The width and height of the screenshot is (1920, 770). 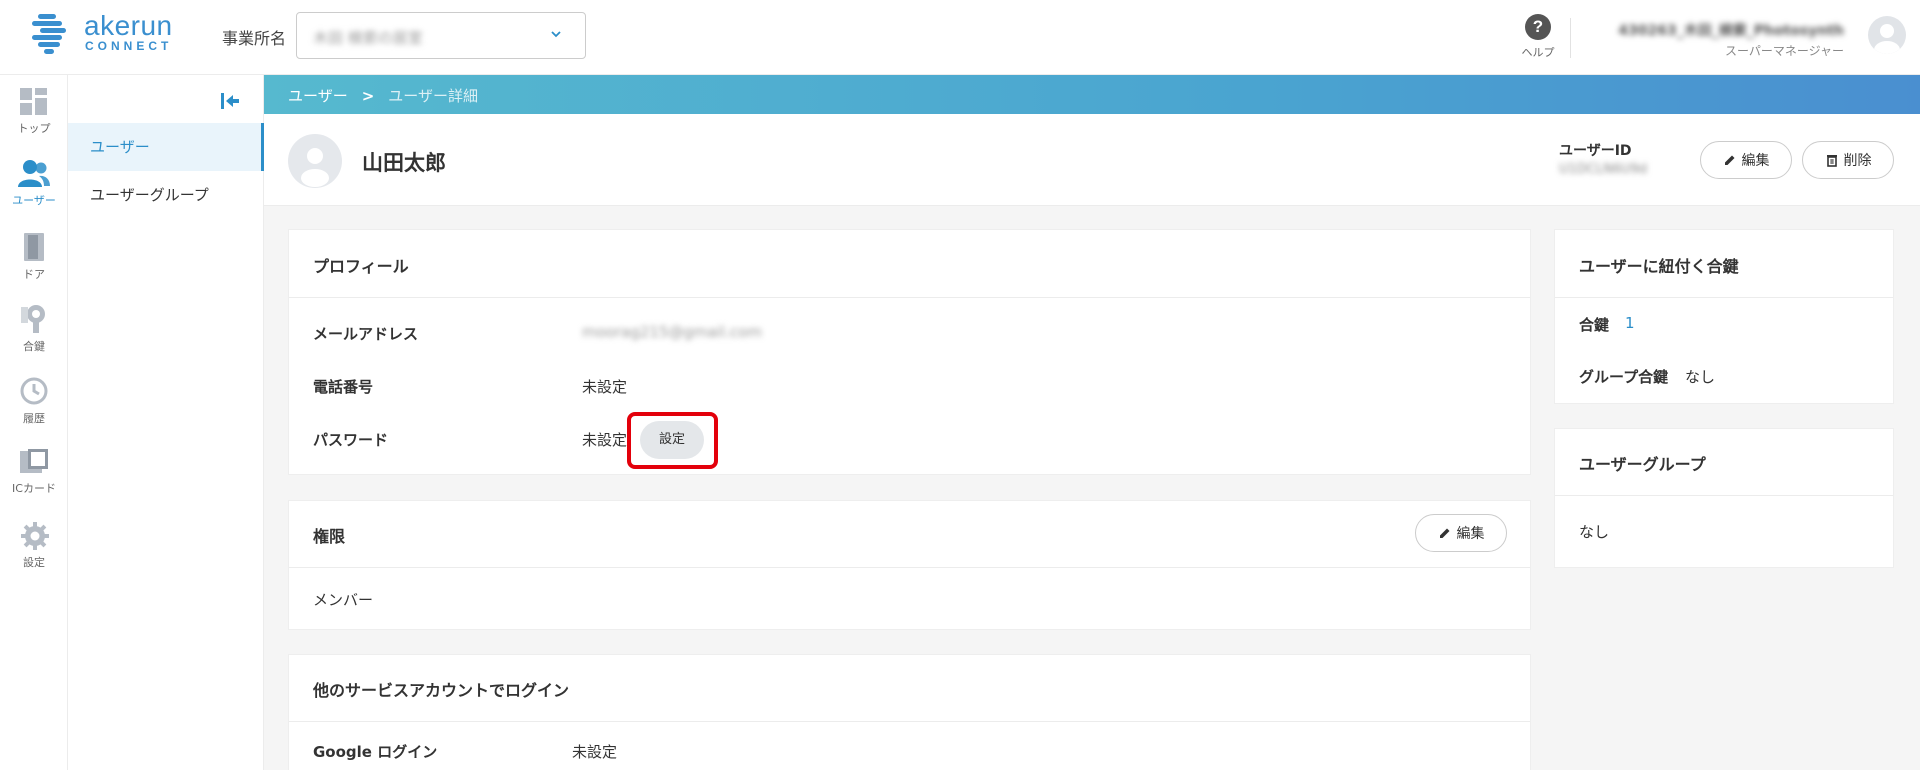 I want to click on phone-value: 未設定, so click(x=605, y=387).